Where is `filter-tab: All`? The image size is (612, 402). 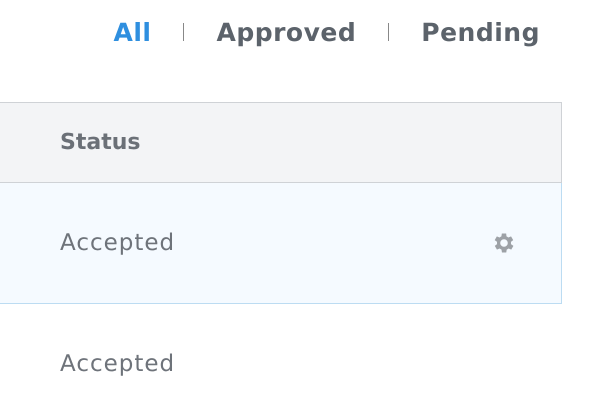 filter-tab: All is located at coordinates (132, 32).